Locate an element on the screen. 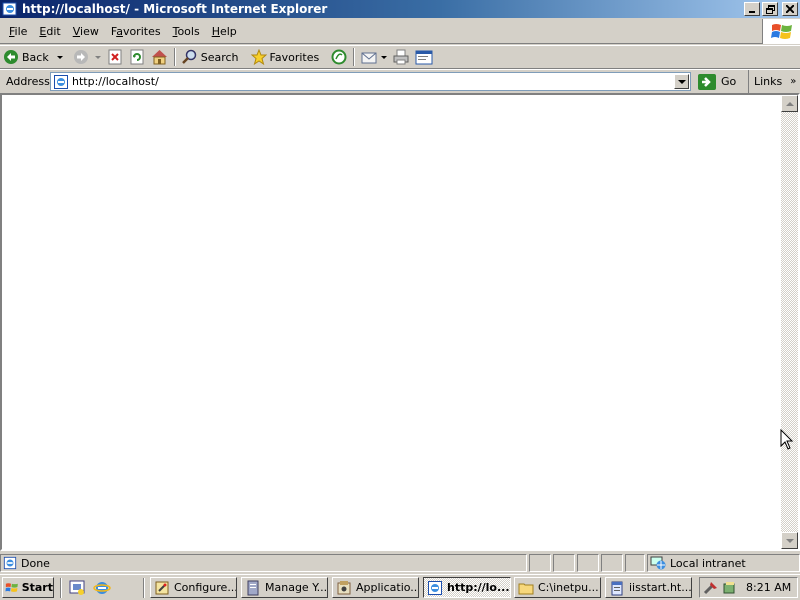  media-button is located at coordinates (339, 57).